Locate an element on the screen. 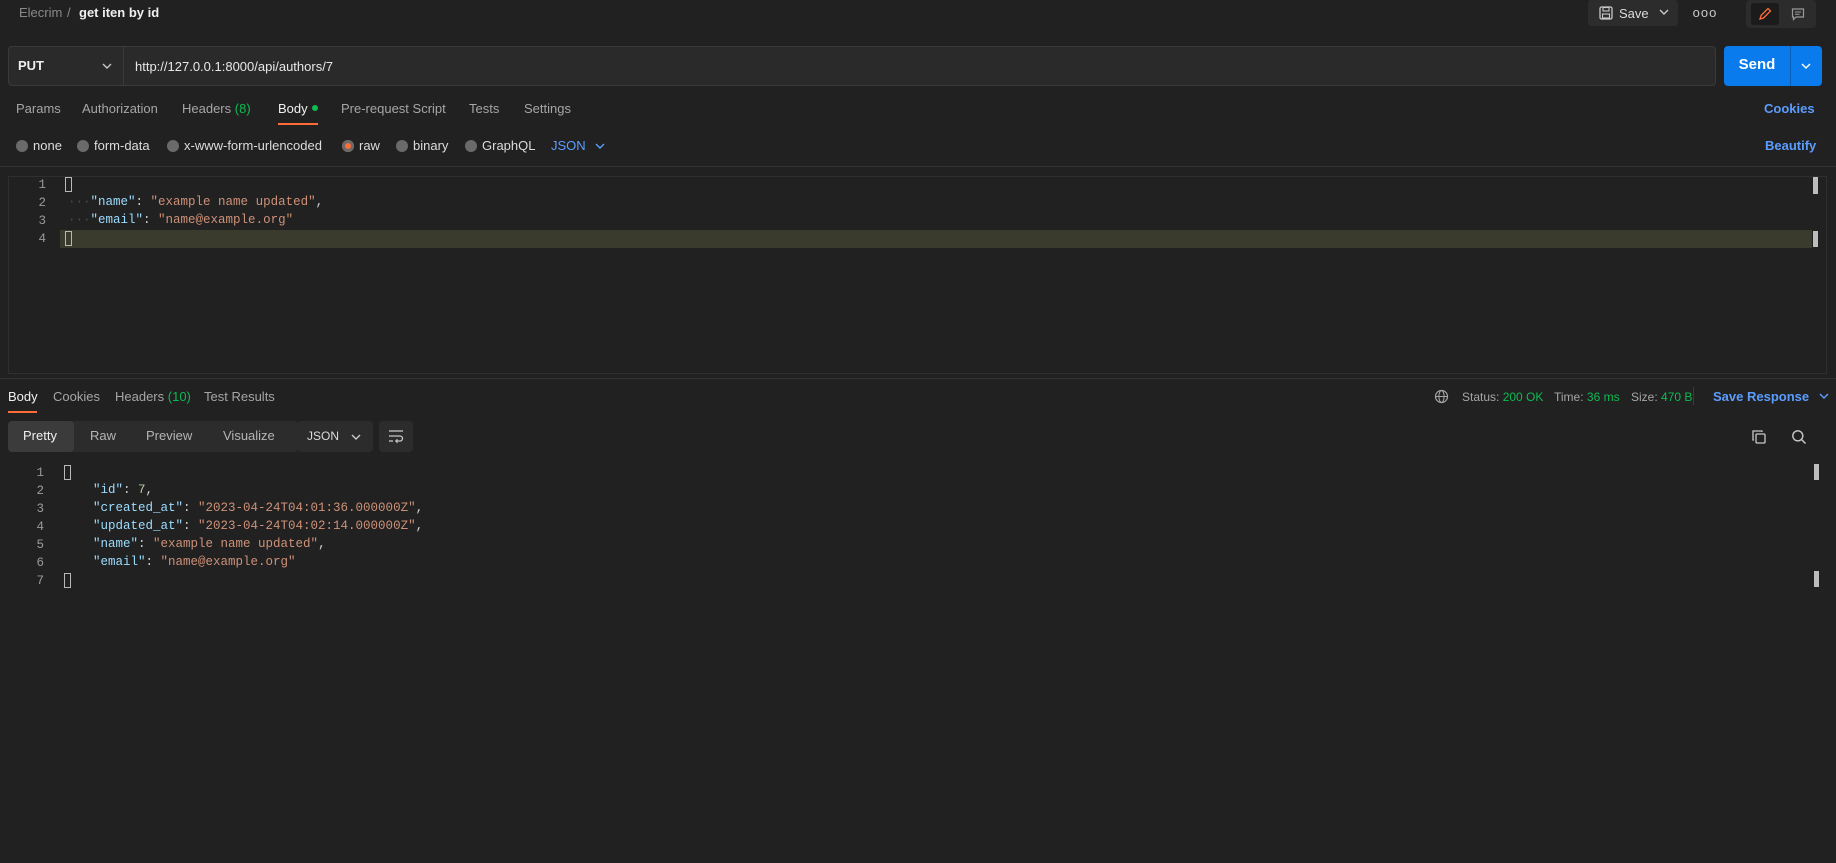 The height and width of the screenshot is (863, 1836). tab-headers: Headers (8) is located at coordinates (216, 108).